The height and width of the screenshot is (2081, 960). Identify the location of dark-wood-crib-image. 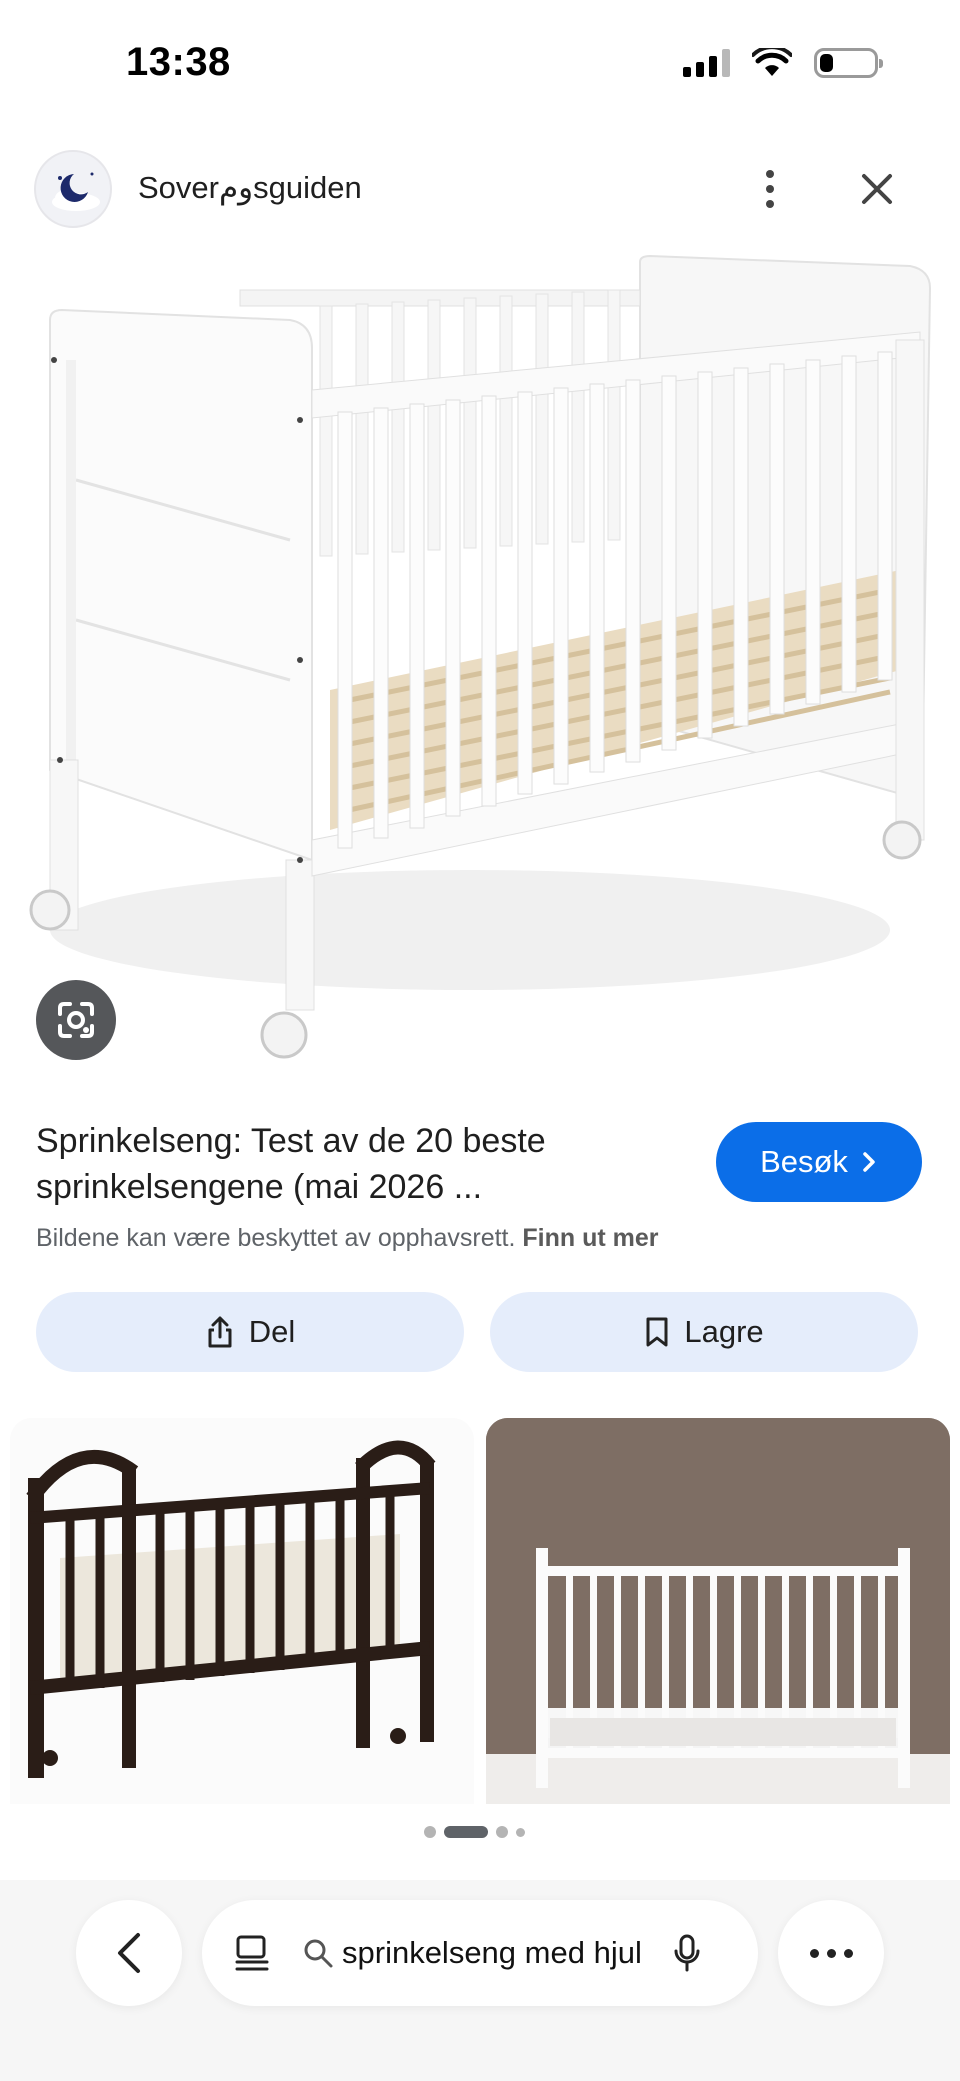
(242, 1611).